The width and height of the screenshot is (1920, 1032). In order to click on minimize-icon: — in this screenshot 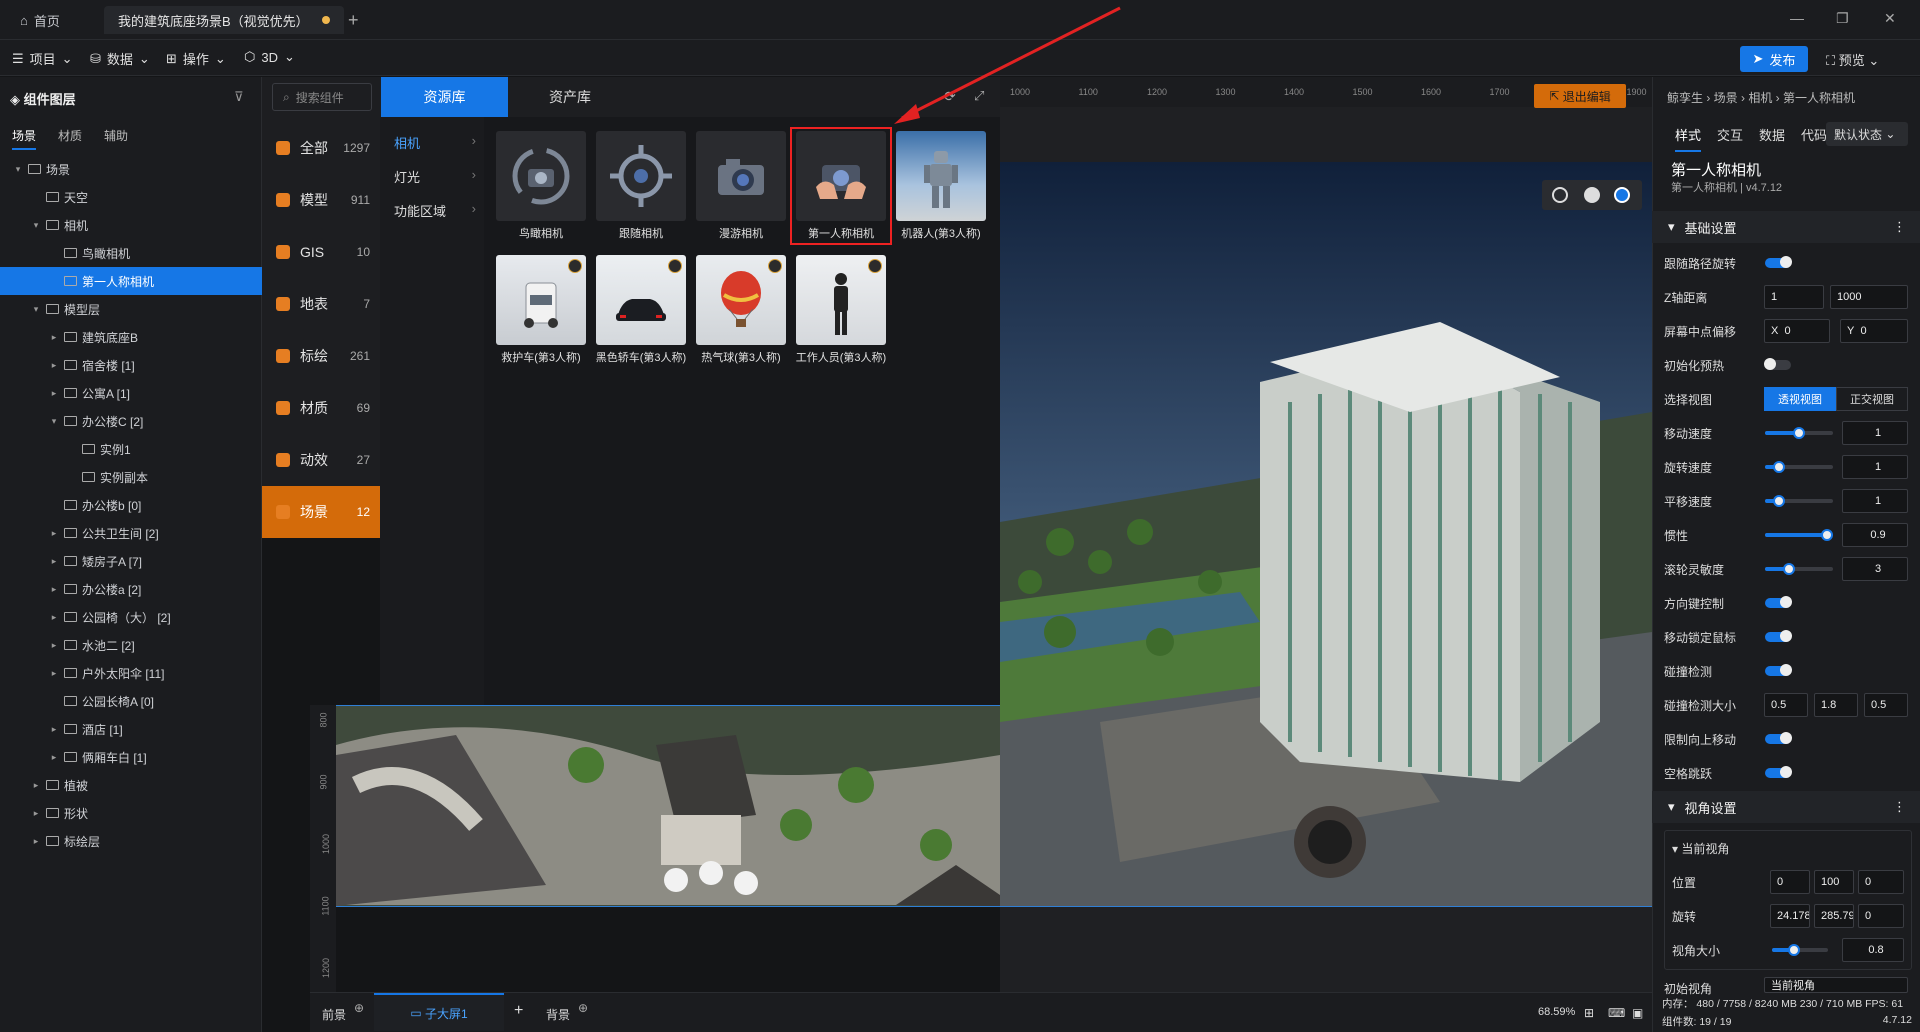, I will do `click(1797, 18)`.